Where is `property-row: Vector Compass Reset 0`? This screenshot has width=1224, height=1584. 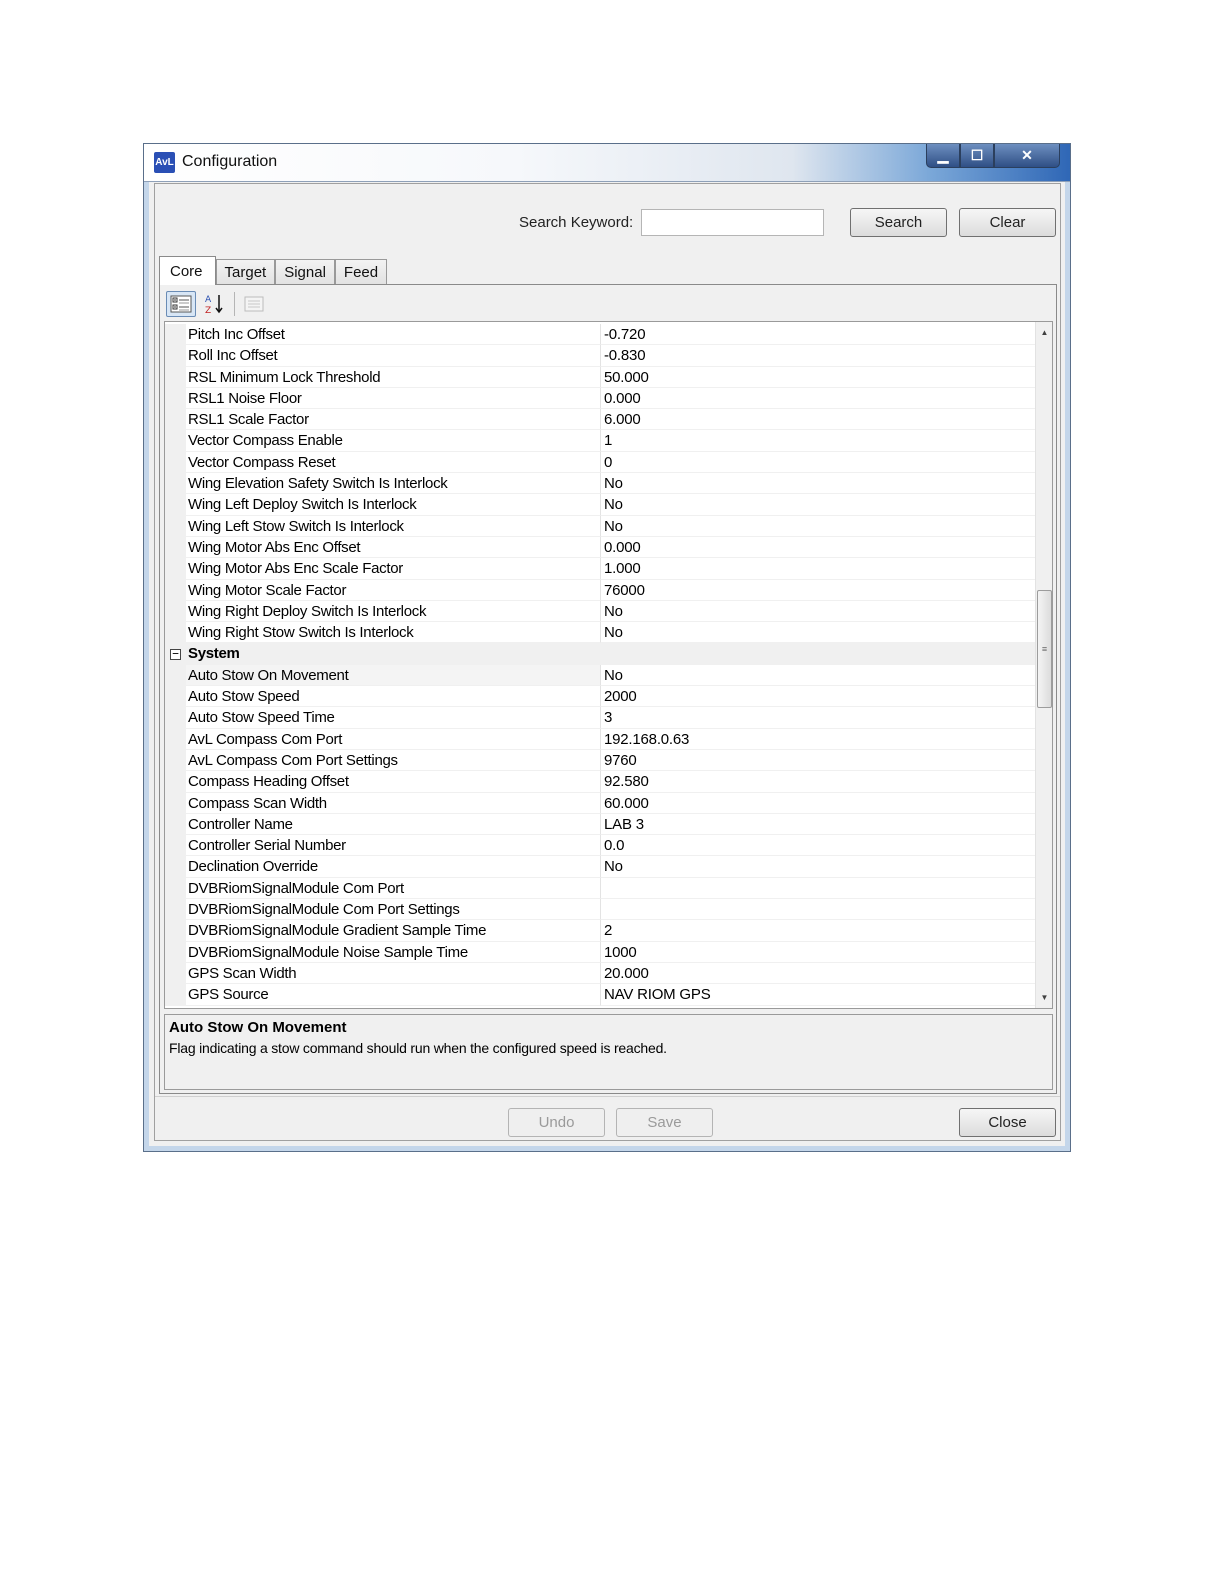
property-row: Vector Compass Reset 0 is located at coordinates (601, 462).